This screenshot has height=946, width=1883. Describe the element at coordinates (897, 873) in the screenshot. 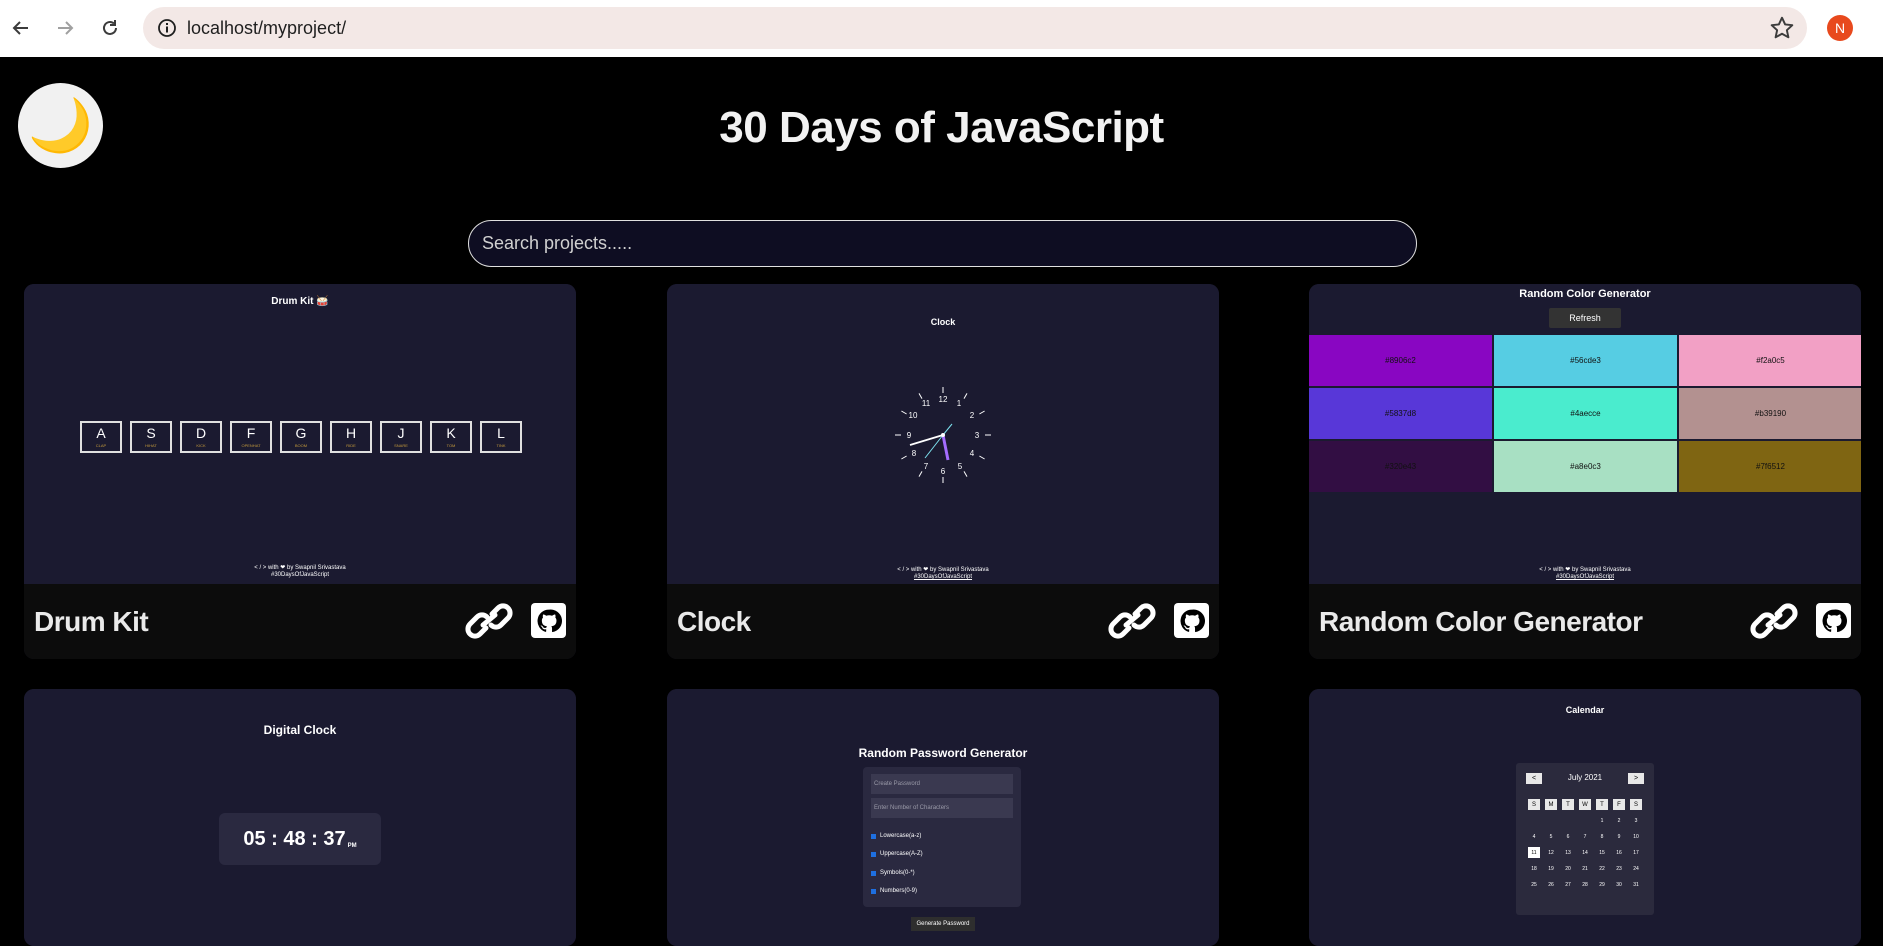

I see `option-label: Symbols(0-*)` at that location.